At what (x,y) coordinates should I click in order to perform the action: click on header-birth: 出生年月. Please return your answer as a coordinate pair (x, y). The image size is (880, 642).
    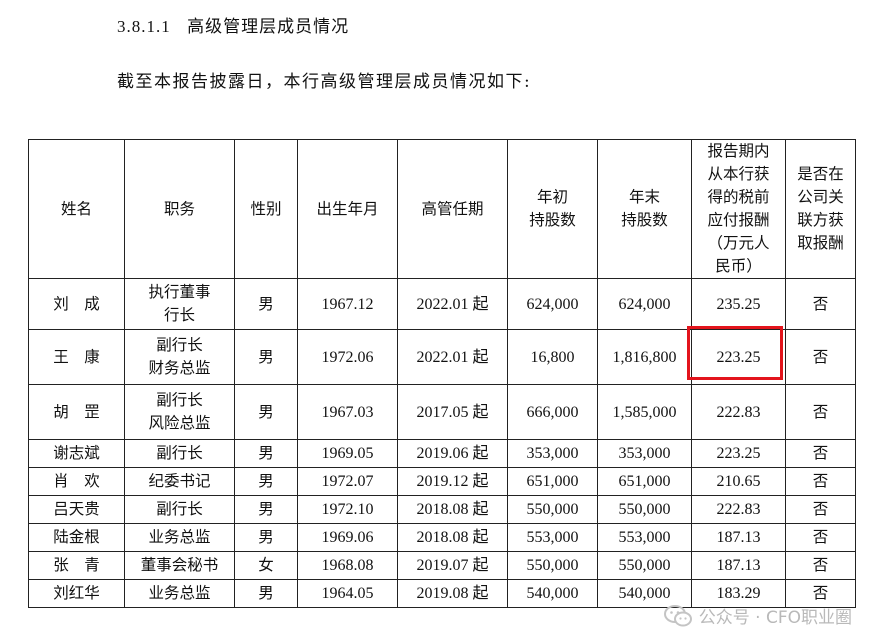
    Looking at the image, I should click on (347, 209).